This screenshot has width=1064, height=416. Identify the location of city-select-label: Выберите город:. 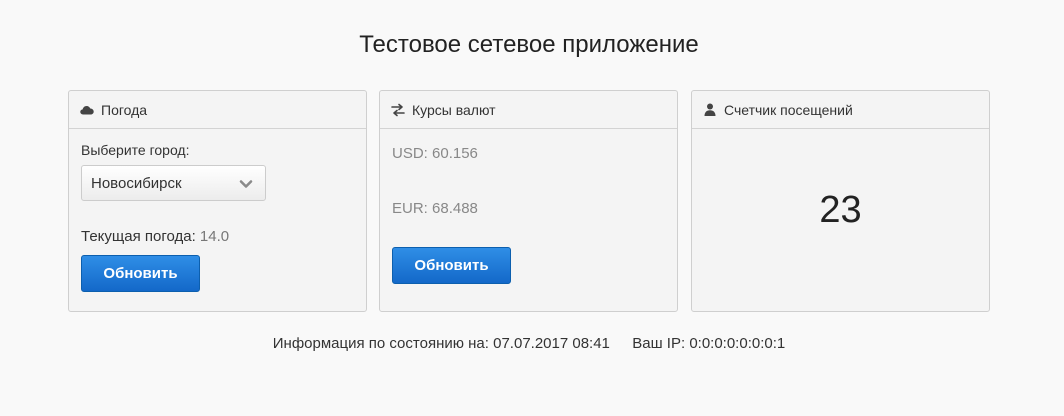
(135, 150).